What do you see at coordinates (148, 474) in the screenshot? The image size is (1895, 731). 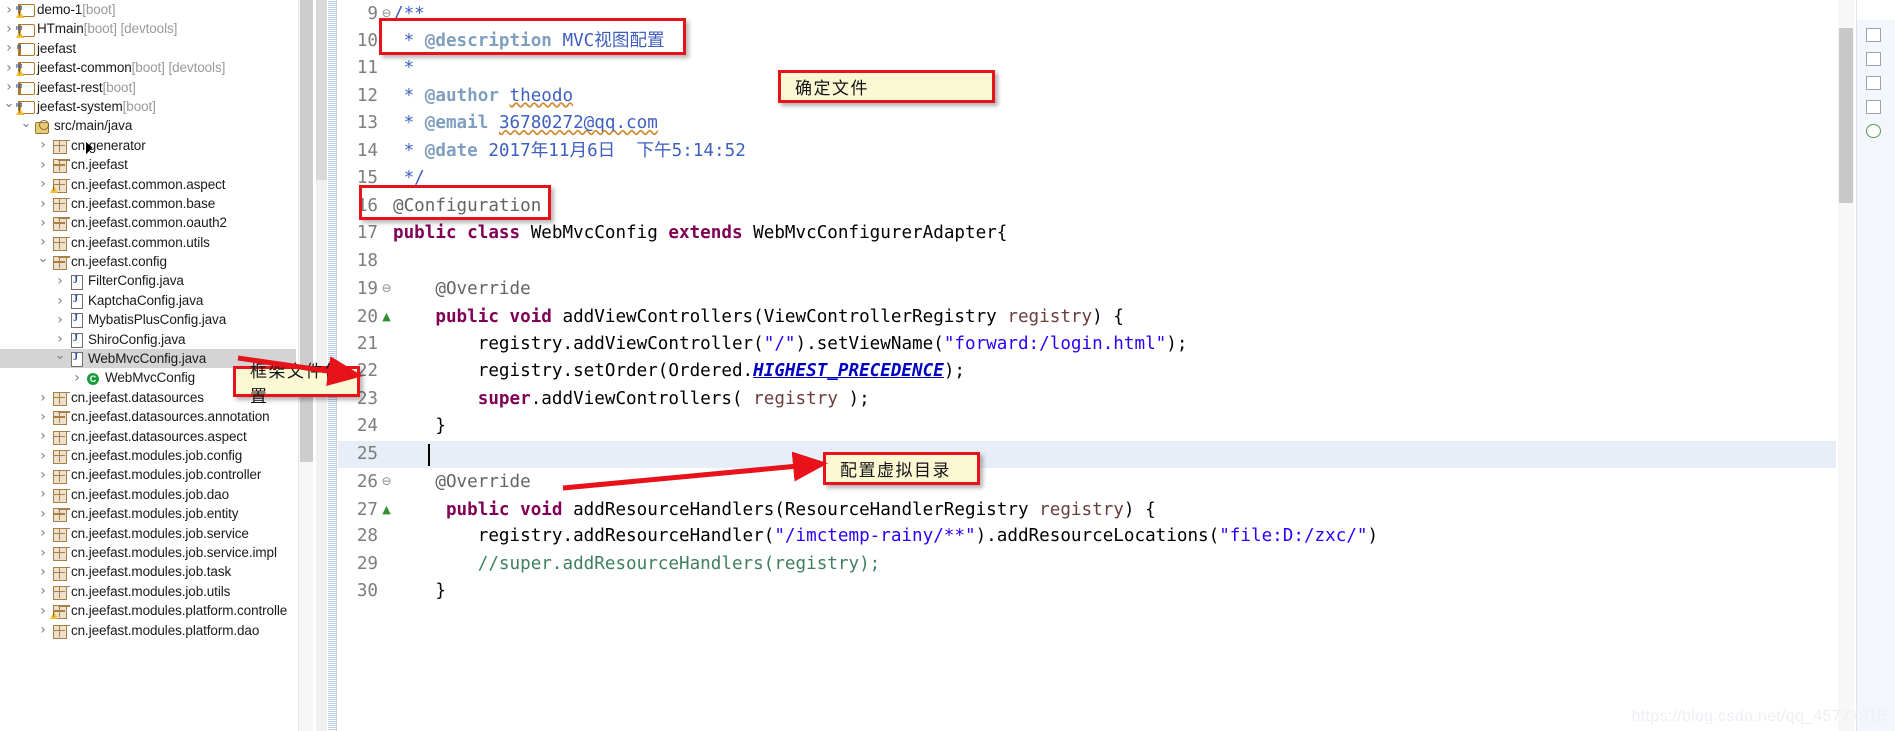 I see `tree-item: cn.jeefast.modules.job.controller` at bounding box center [148, 474].